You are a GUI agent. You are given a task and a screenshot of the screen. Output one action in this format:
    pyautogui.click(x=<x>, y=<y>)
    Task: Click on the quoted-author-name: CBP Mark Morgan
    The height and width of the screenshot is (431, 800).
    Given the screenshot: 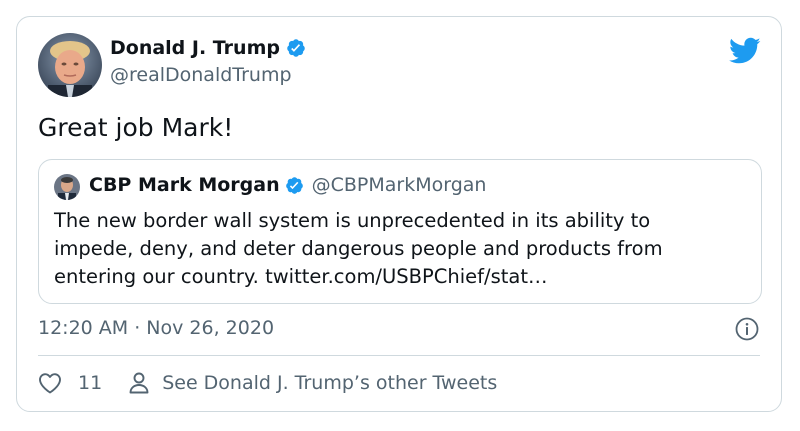 What is the action you would take?
    pyautogui.click(x=184, y=185)
    